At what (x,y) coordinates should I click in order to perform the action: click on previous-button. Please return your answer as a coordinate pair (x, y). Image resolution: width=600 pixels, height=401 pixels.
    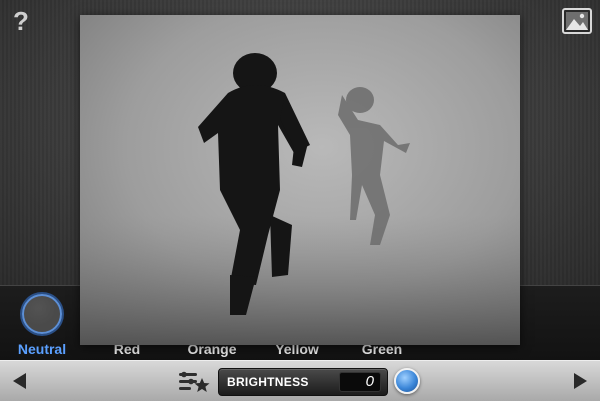
    Looking at the image, I should click on (20, 381).